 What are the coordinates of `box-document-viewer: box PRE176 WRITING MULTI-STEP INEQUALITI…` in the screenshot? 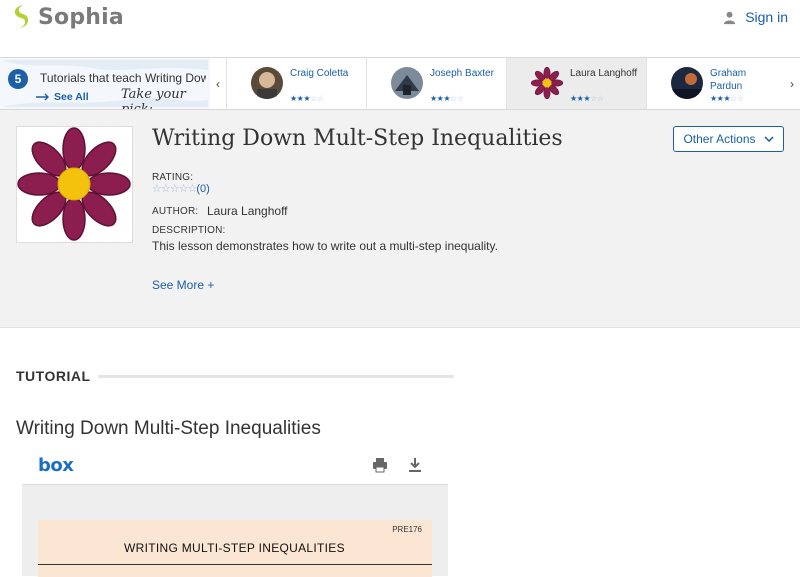 It's located at (235, 512).